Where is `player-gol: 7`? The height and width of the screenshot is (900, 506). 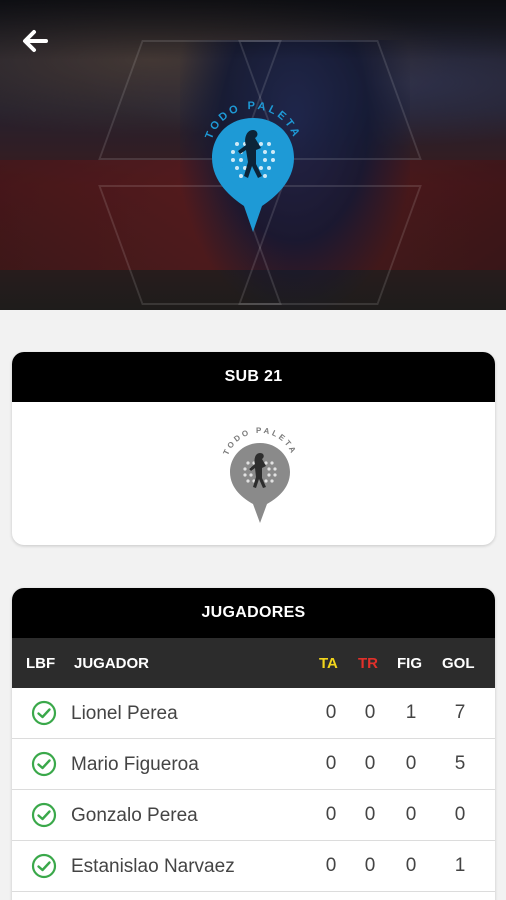
player-gol: 7 is located at coordinates (460, 712).